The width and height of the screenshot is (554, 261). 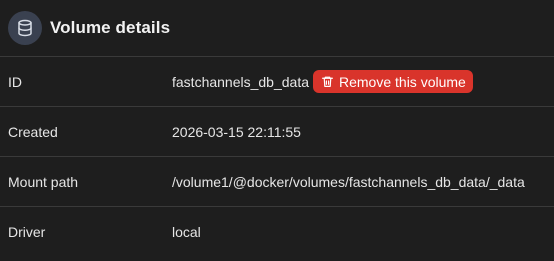 I want to click on row-label: Mount path, so click(x=43, y=181).